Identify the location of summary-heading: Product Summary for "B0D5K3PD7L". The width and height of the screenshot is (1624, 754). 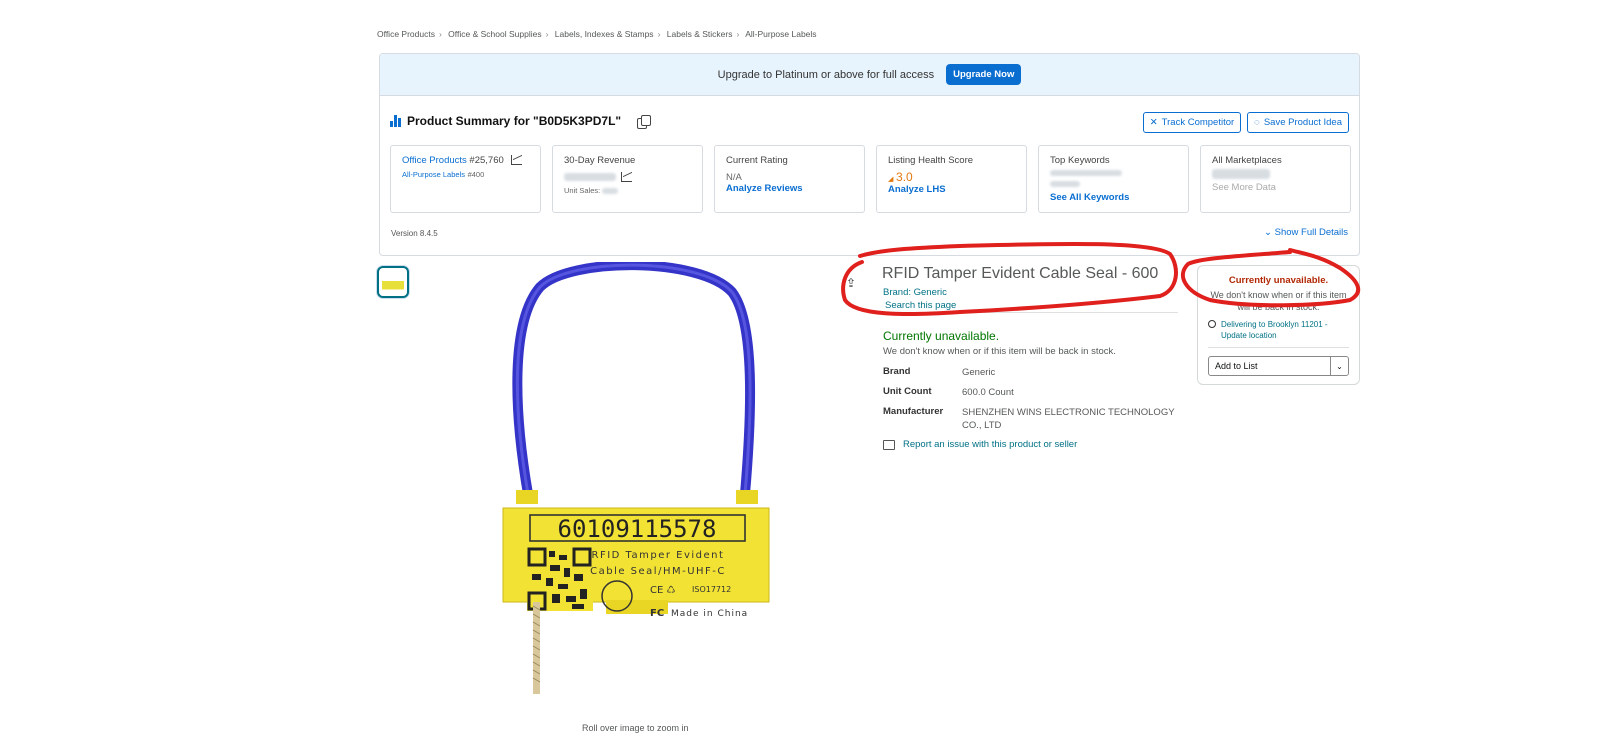
(521, 121).